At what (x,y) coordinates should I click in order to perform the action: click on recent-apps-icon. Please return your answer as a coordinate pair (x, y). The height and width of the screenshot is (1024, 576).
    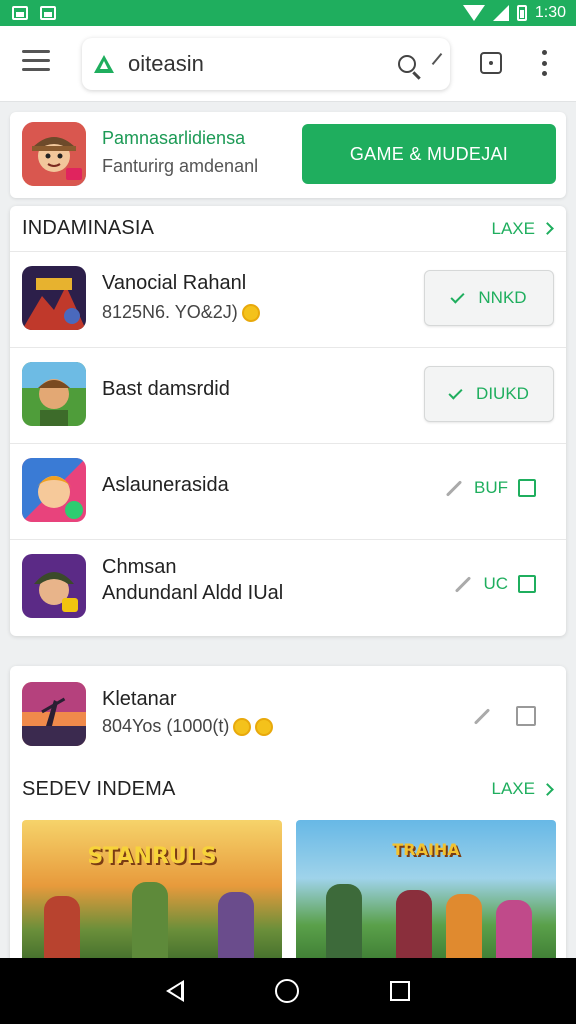
    Looking at the image, I should click on (400, 991).